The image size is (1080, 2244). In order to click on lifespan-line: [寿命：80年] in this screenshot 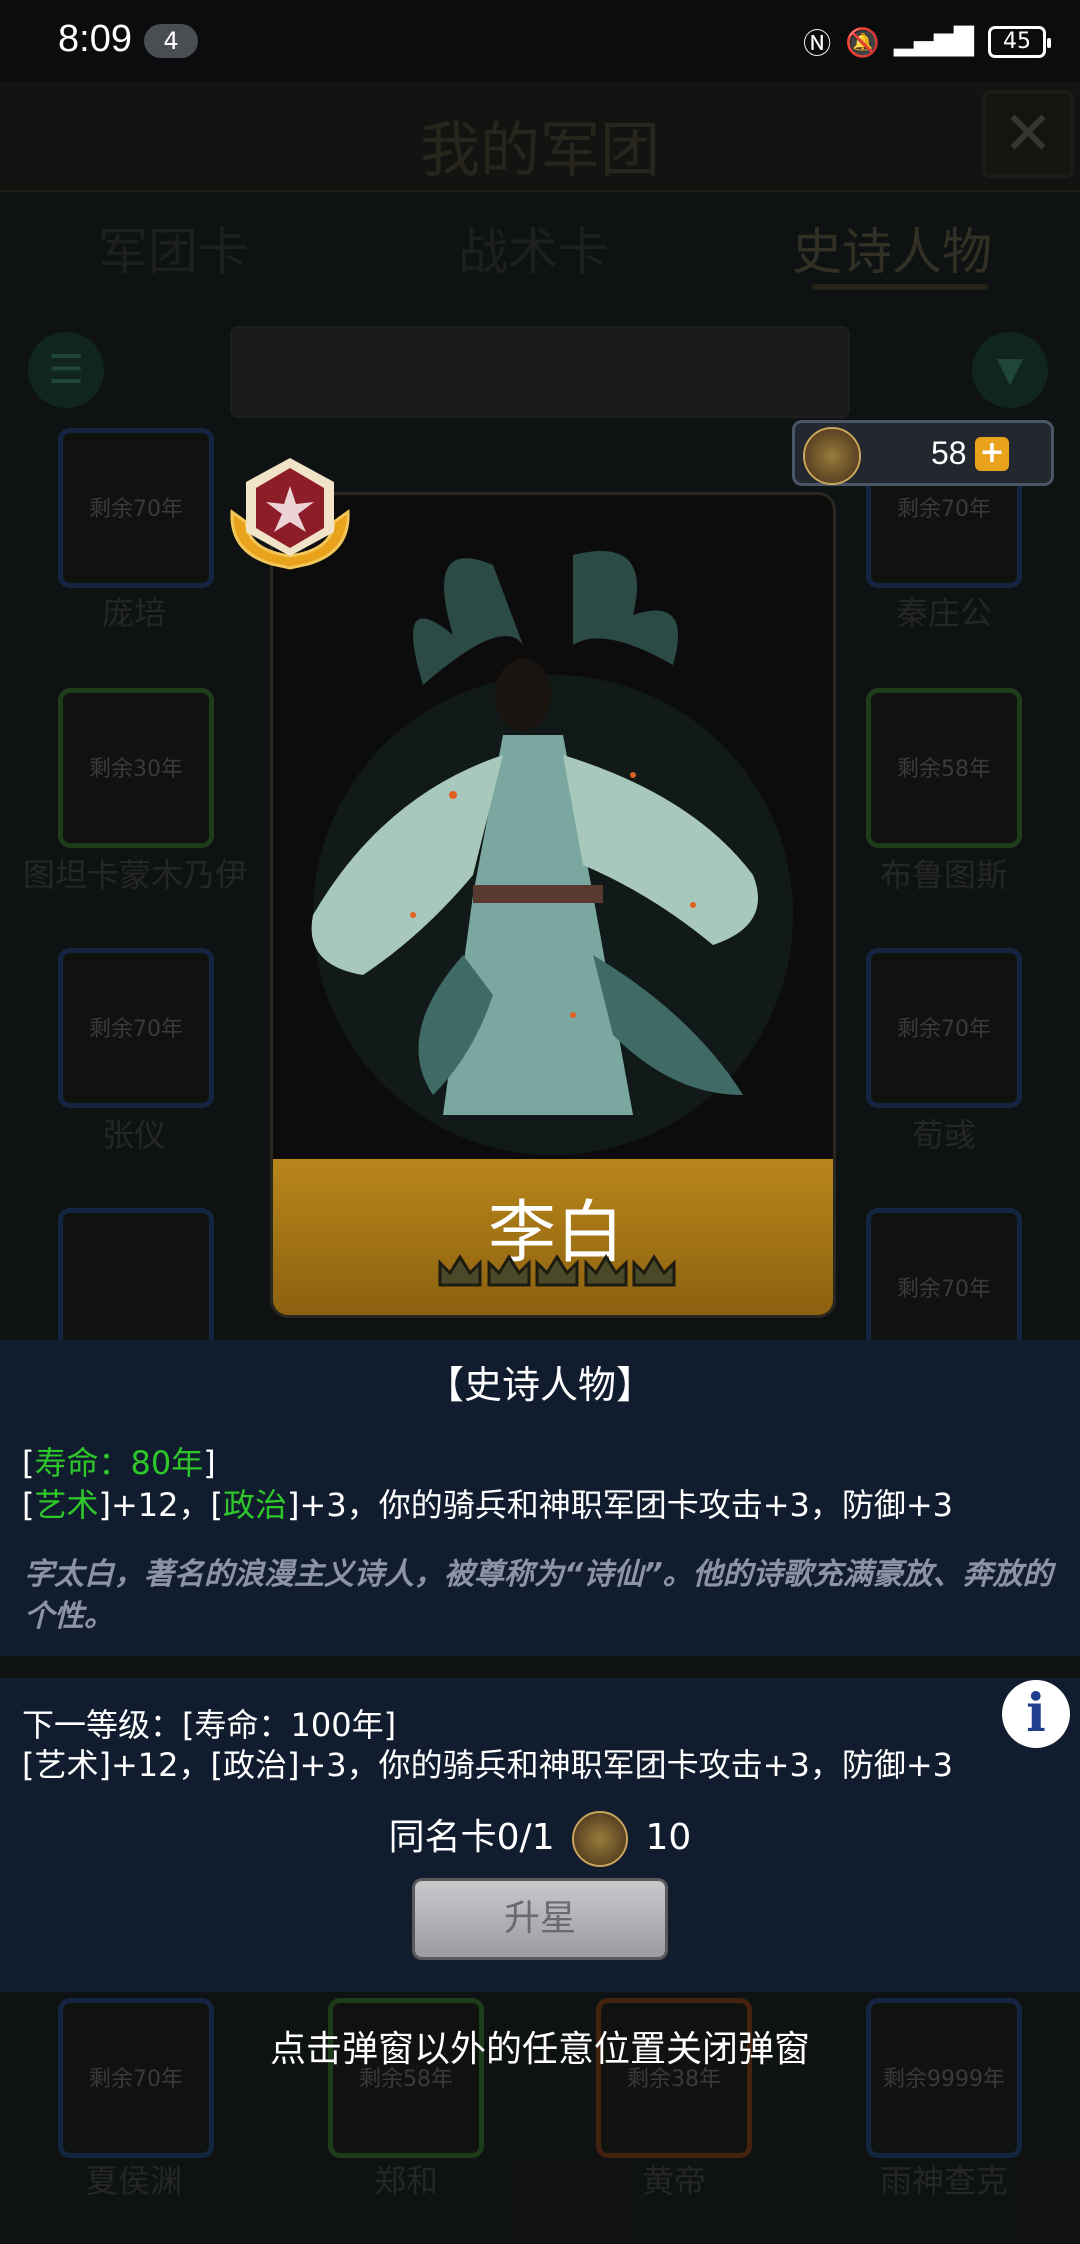, I will do `click(119, 1463)`.